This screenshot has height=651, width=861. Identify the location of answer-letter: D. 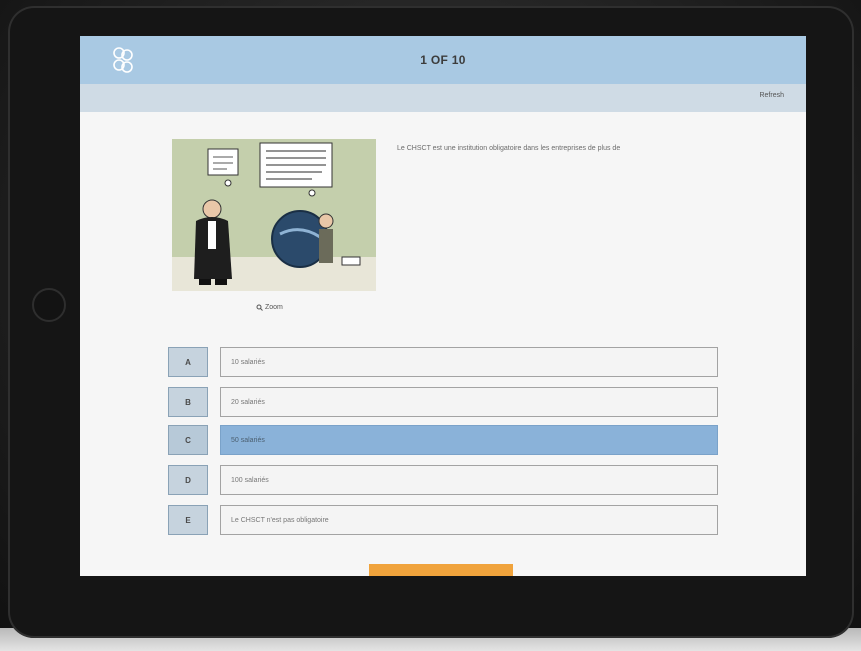
(188, 480).